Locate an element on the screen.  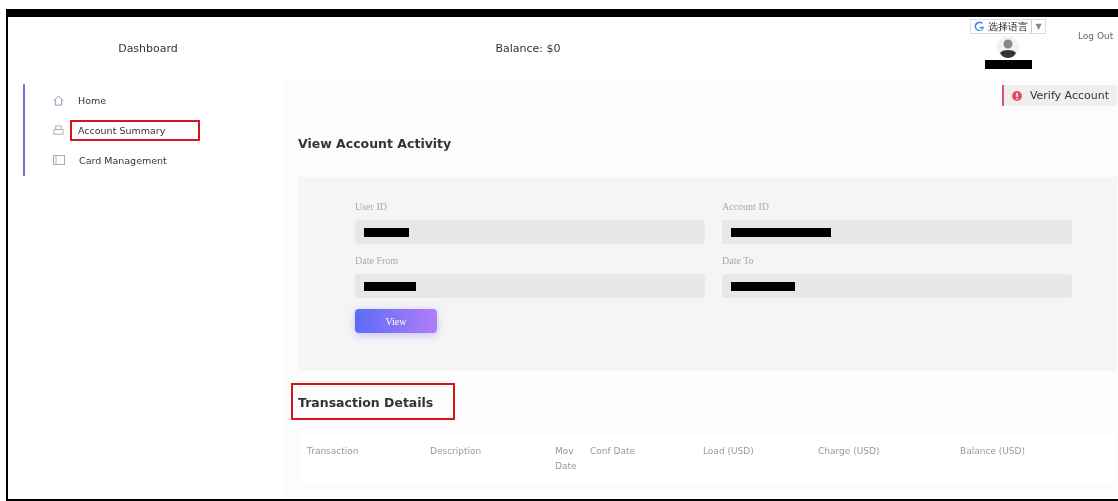
dashboard-title: Dashboard is located at coordinates (148, 48).